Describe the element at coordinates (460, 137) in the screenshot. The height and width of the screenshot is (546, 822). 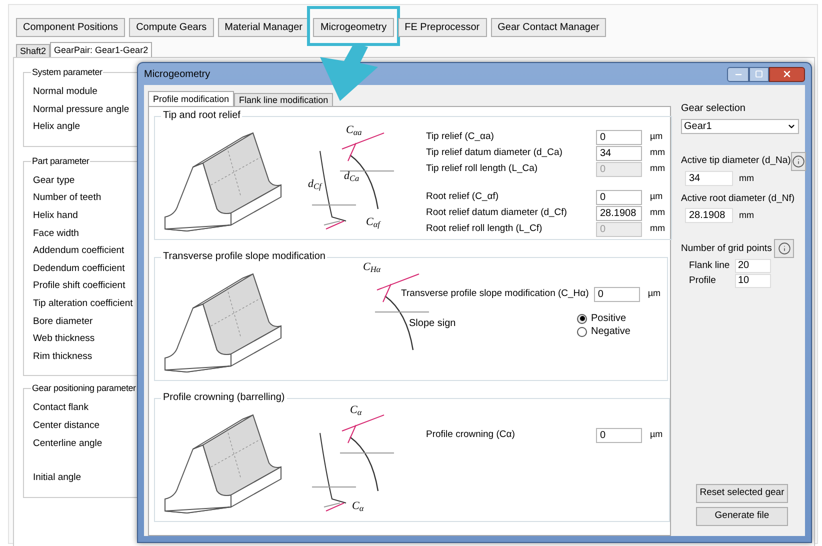
I see `field-label: Tip relief (C_αa)` at that location.